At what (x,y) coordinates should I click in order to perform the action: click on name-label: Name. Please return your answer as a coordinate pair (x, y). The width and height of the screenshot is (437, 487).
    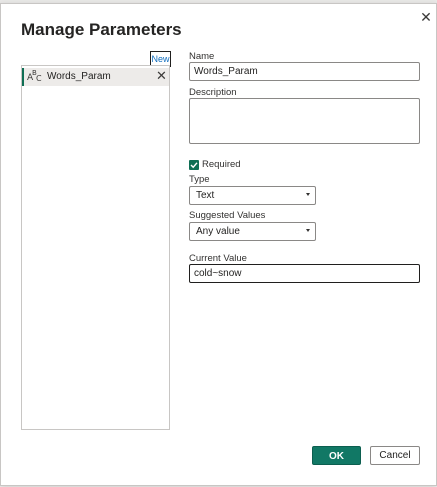
    Looking at the image, I should click on (202, 56).